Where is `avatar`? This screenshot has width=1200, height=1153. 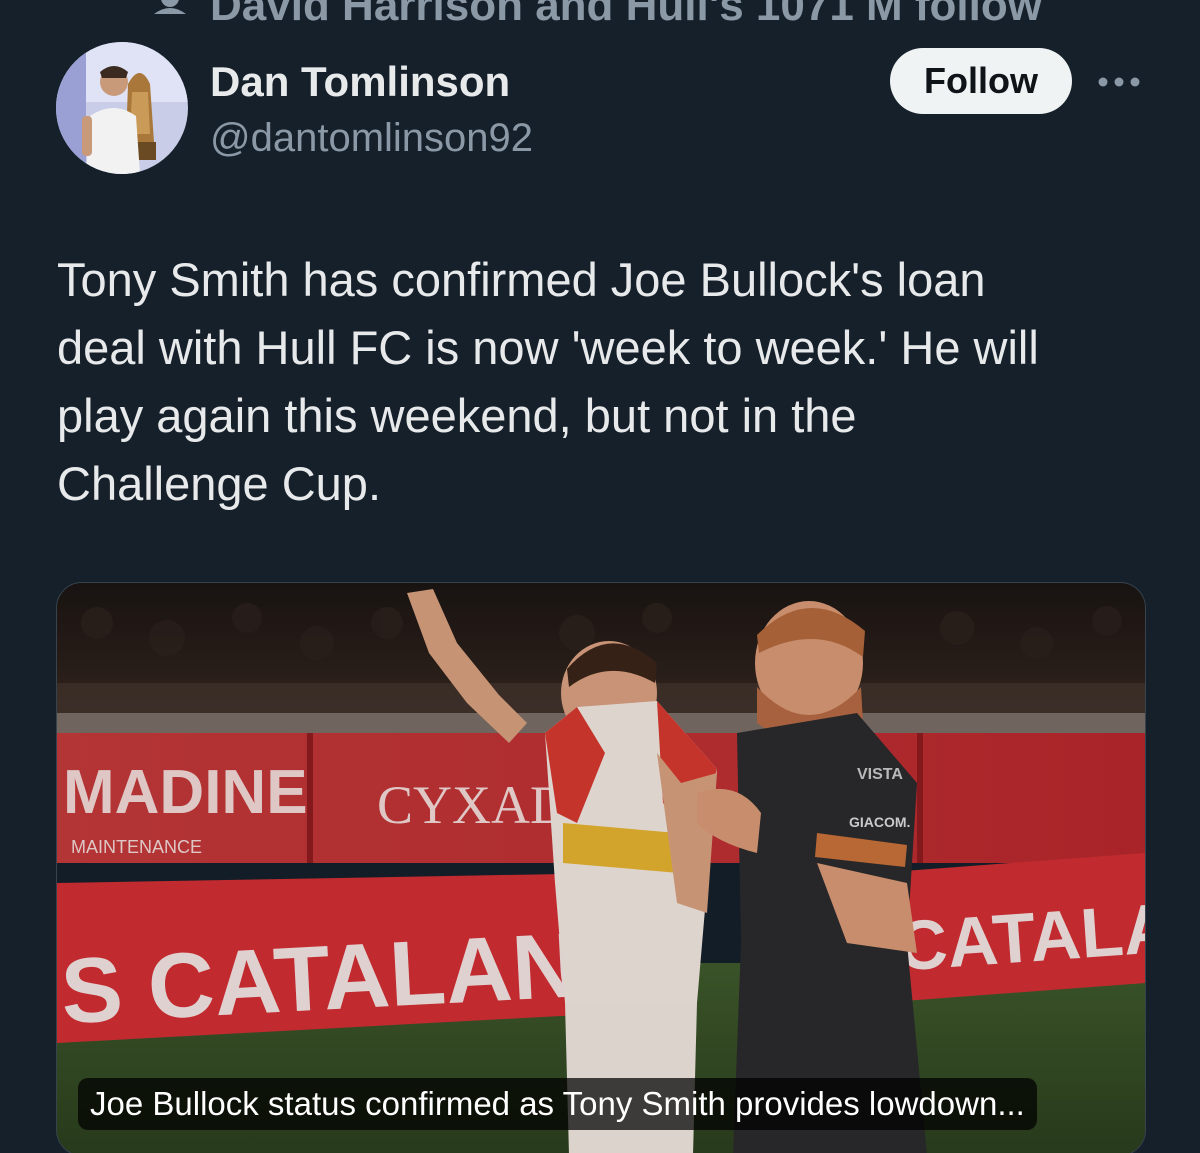
avatar is located at coordinates (122, 108).